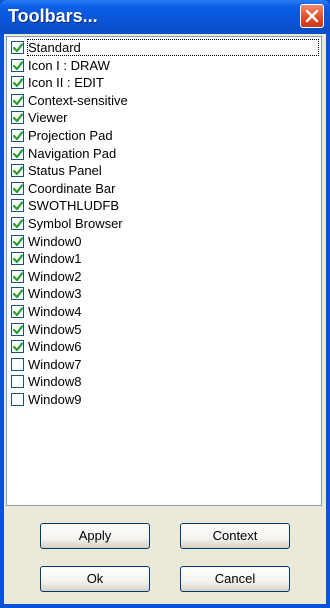 The width and height of the screenshot is (330, 608). What do you see at coordinates (95, 536) in the screenshot?
I see `apply-button: Apply` at bounding box center [95, 536].